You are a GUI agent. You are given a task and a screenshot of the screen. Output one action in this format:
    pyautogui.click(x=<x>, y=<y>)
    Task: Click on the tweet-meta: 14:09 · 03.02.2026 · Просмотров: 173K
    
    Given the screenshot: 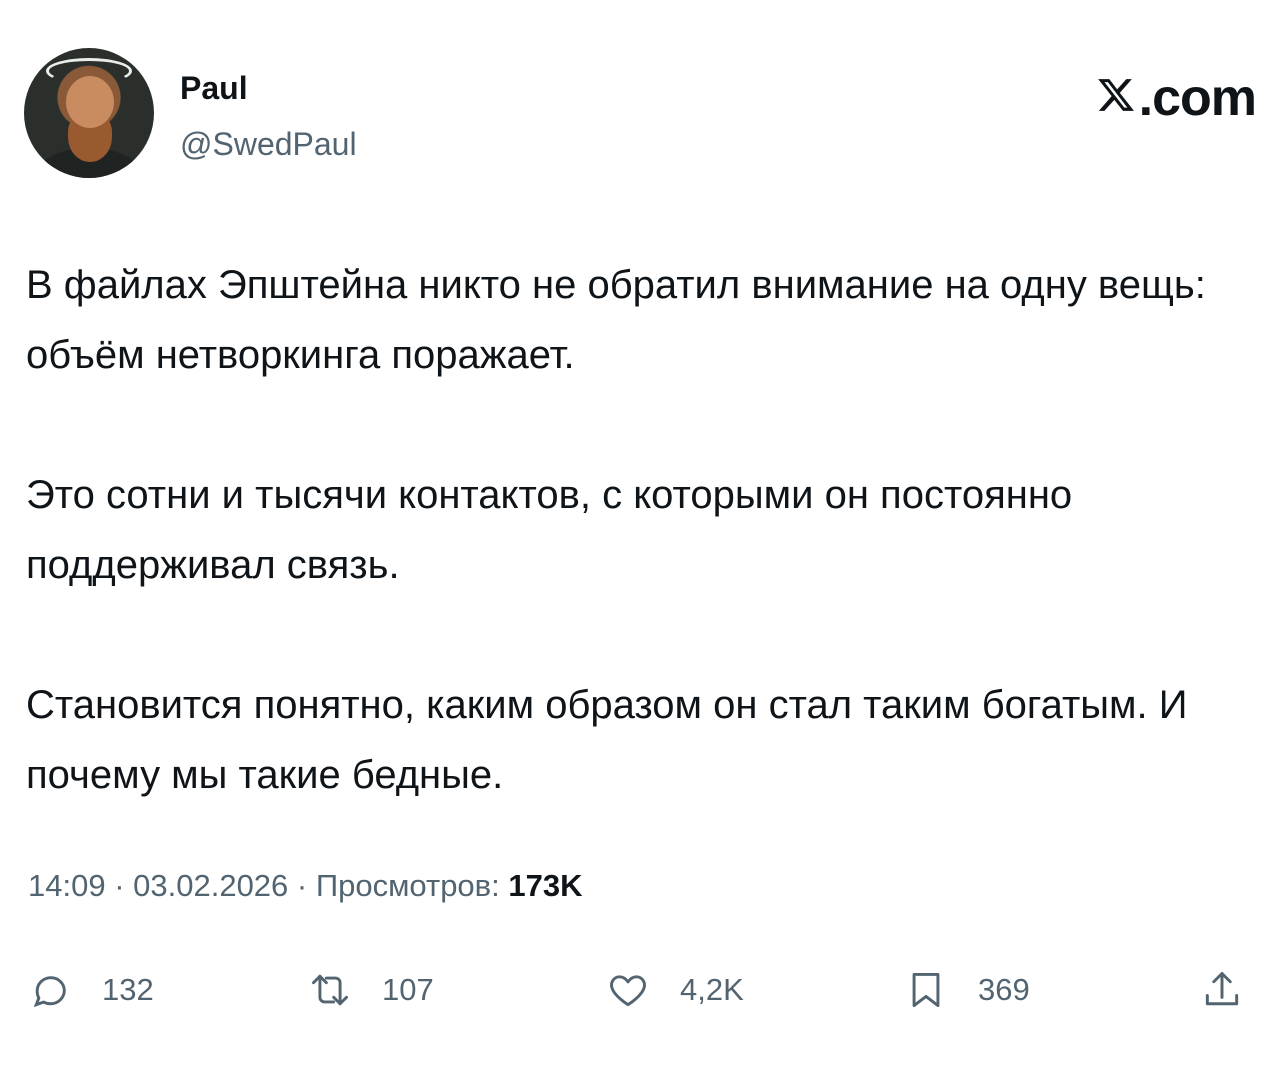 What is the action you would take?
    pyautogui.click(x=305, y=886)
    